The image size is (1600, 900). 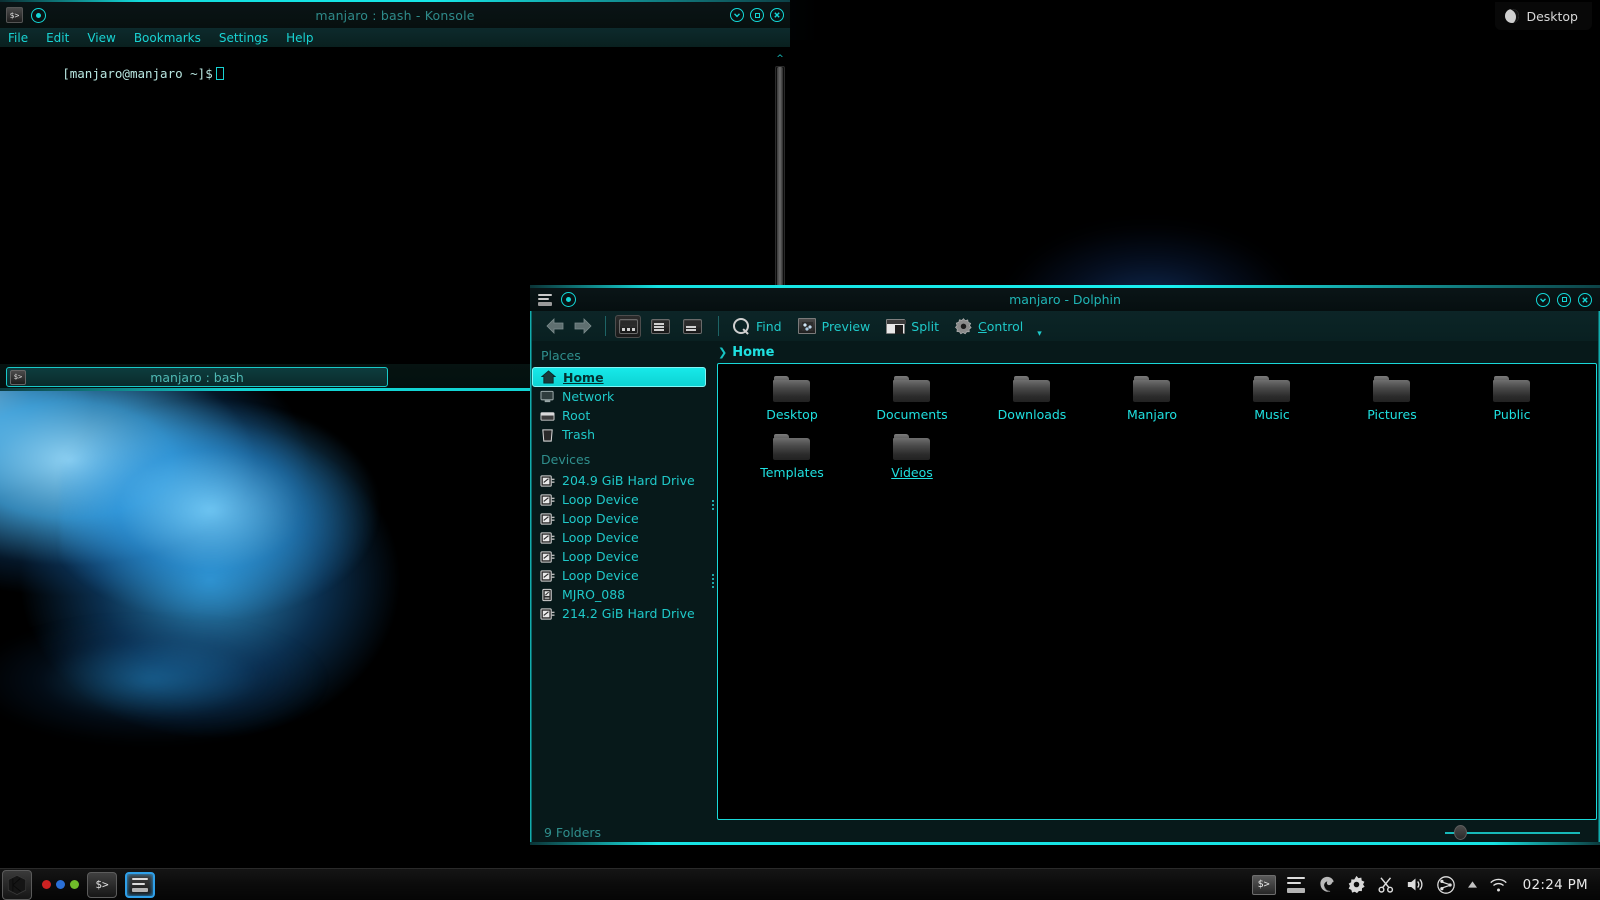 I want to click on dolphin-toolbar: Find Preview Split Control ▾, so click(x=1065, y=326).